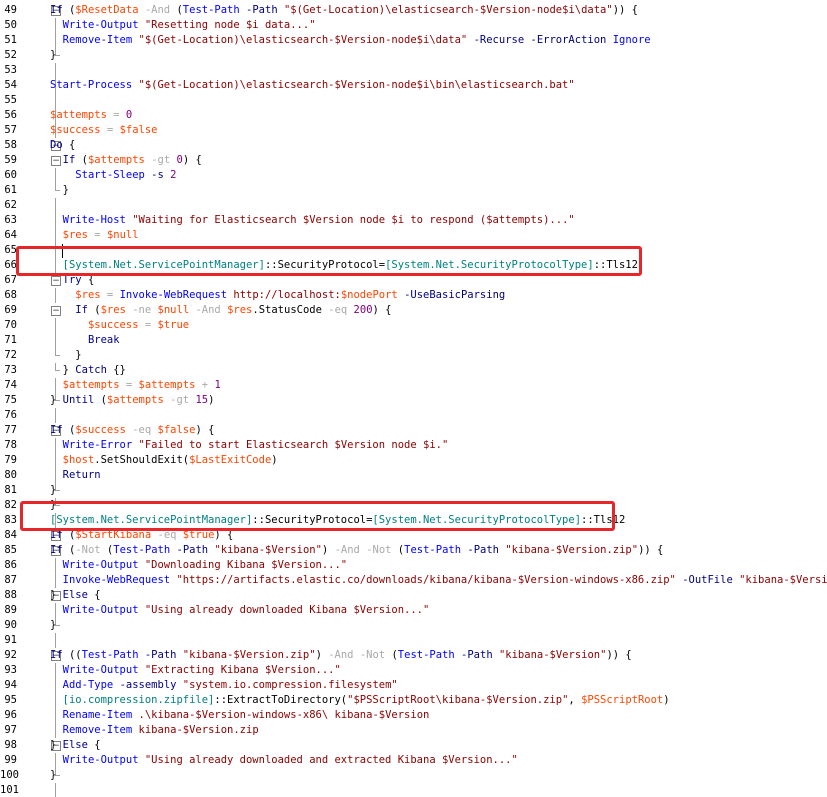  I want to click on code-line: 56 $attempts = 0, so click(413, 115).